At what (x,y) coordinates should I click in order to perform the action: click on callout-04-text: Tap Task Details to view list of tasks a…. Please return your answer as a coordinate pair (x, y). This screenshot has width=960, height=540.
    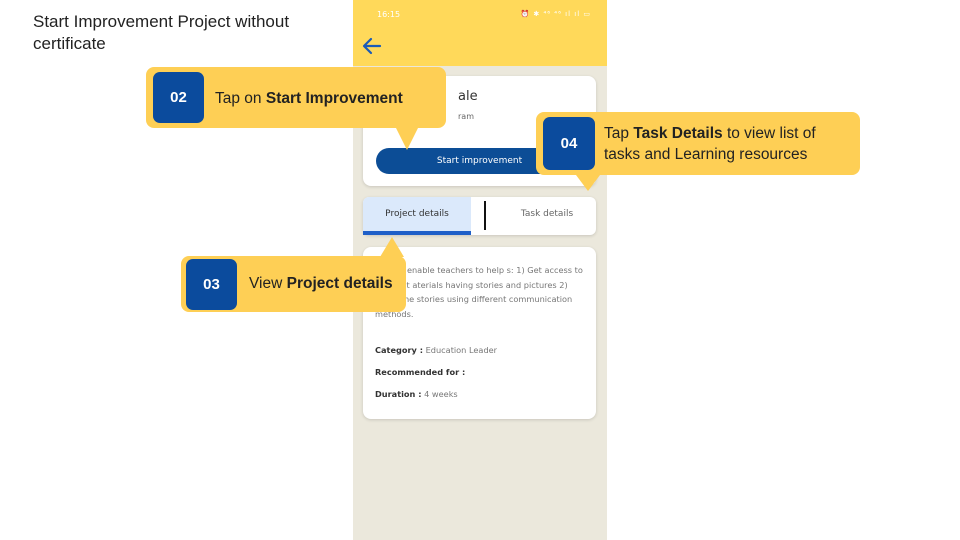
    Looking at the image, I should click on (729, 144).